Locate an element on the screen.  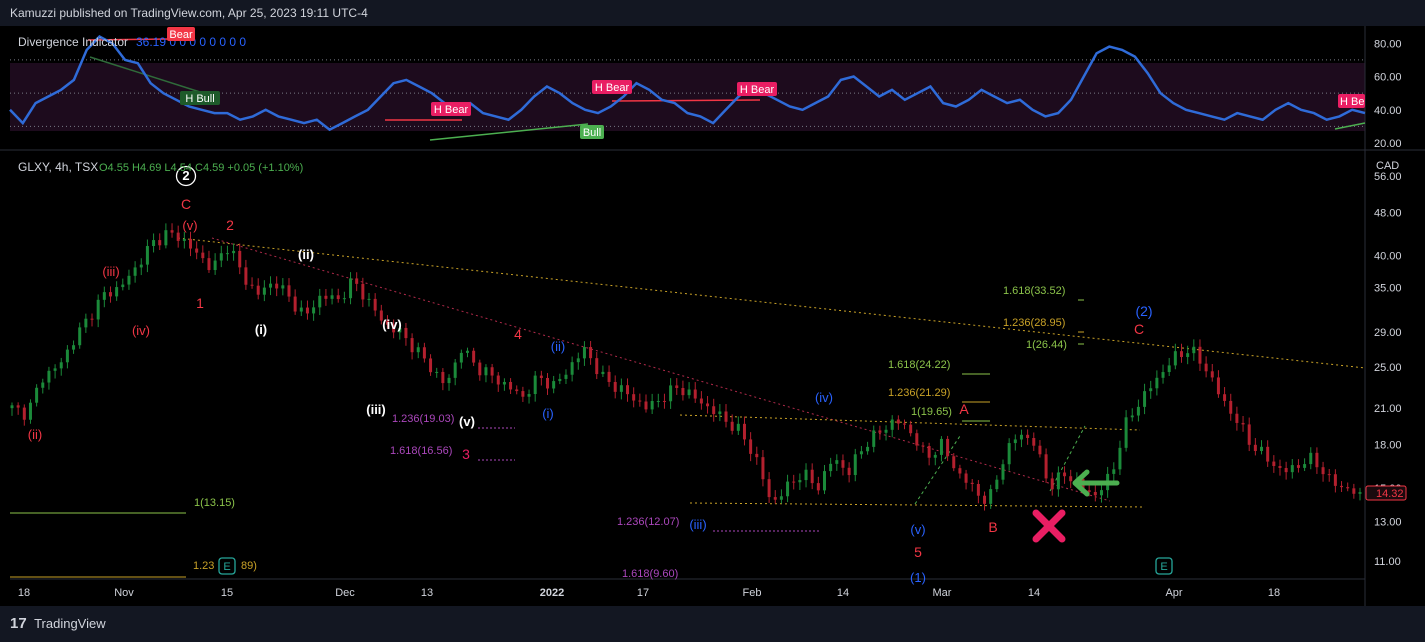
wave-label: 4 is located at coordinates (518, 334).